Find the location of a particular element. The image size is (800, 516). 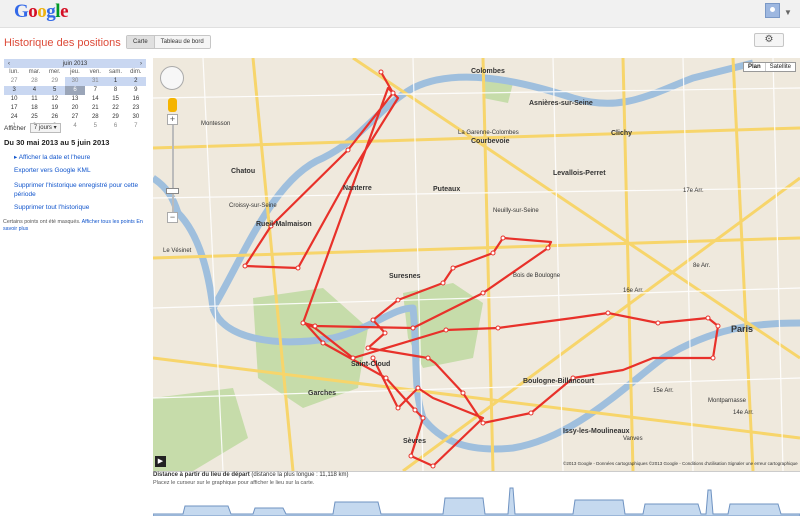

play-icon: ▶ is located at coordinates (160, 461).